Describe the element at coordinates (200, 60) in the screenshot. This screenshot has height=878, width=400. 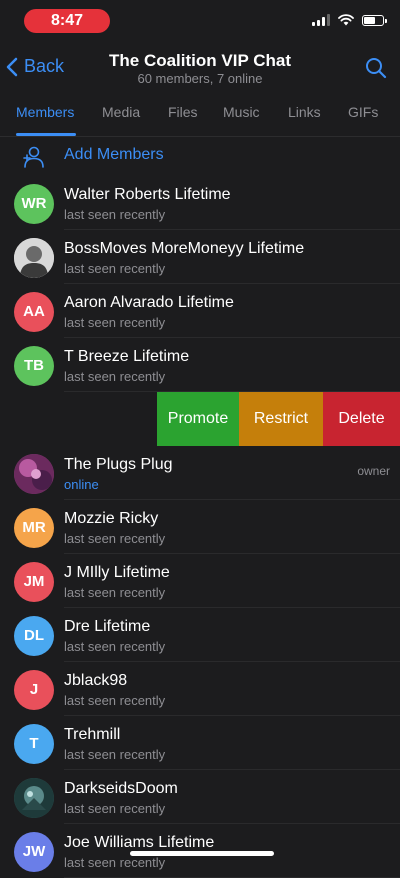
I see `page-title: The Coalition VIP Chat` at that location.